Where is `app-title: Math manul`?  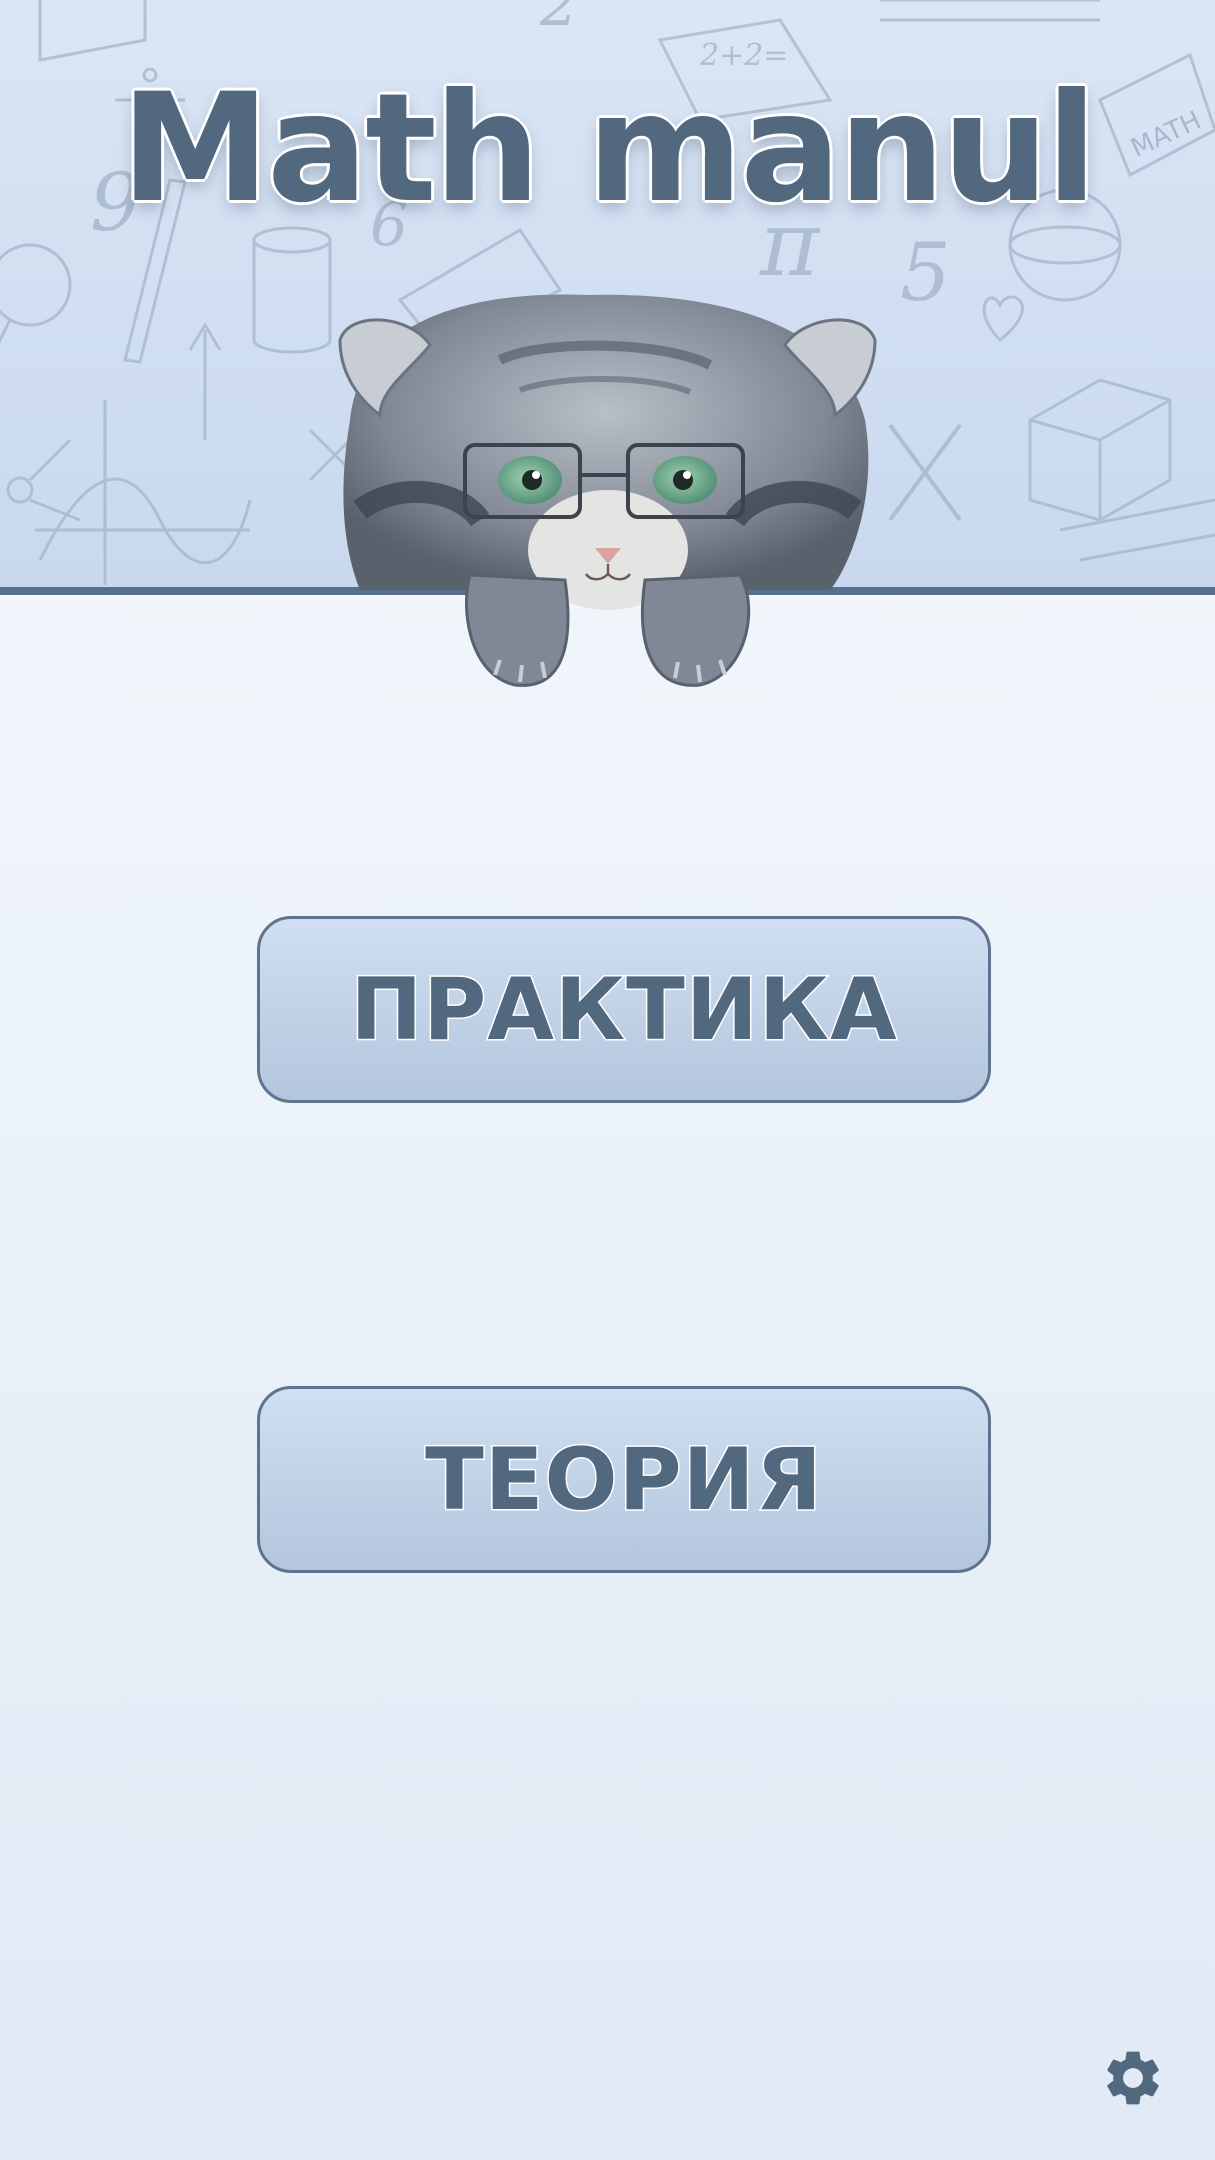
app-title: Math manul is located at coordinates (609, 149).